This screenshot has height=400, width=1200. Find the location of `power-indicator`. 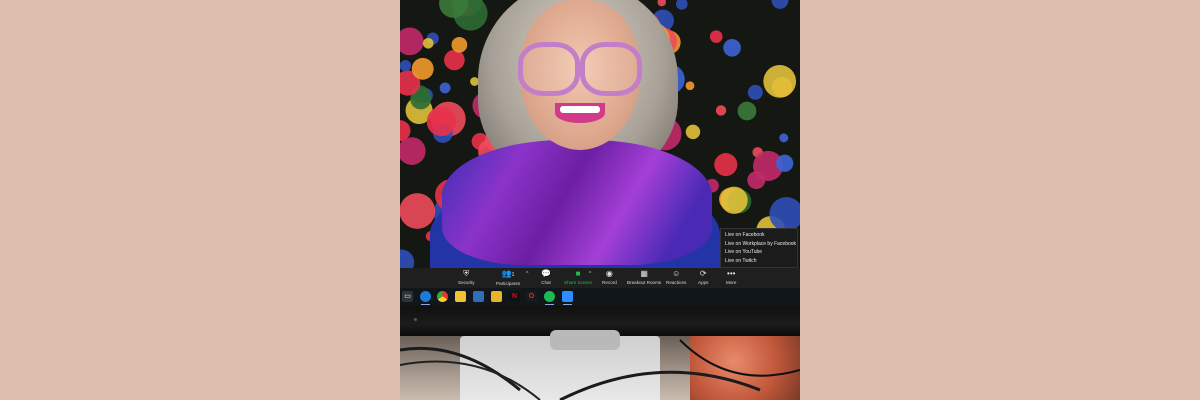

power-indicator is located at coordinates (415, 319).